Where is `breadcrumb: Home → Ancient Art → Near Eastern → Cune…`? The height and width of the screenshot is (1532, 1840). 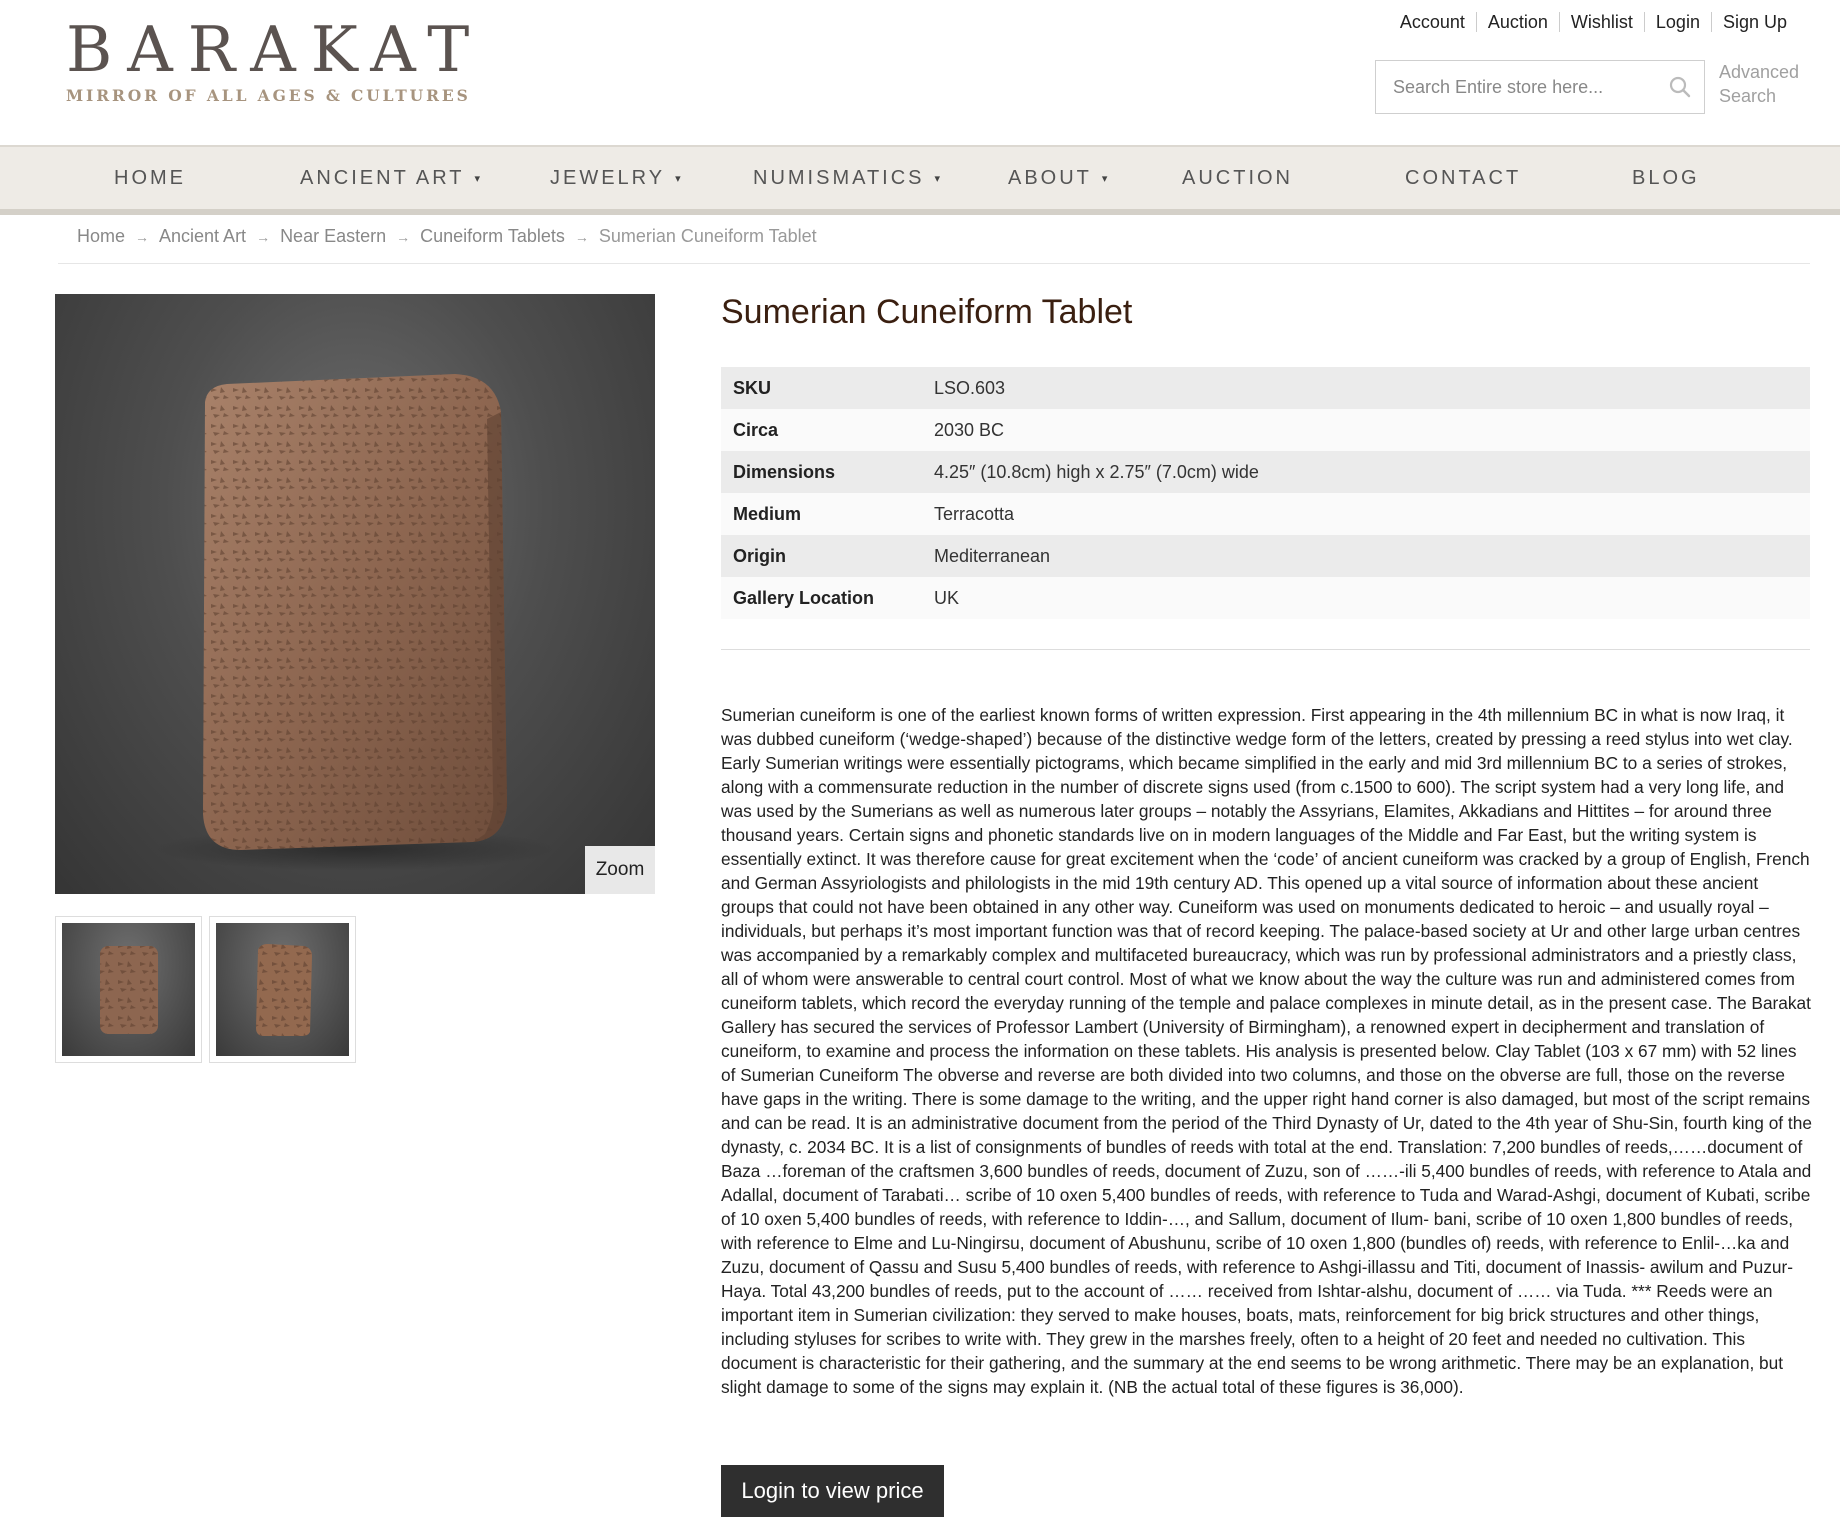
breadcrumb: Home → Ancient Art → Near Eastern → Cune… is located at coordinates (934, 245).